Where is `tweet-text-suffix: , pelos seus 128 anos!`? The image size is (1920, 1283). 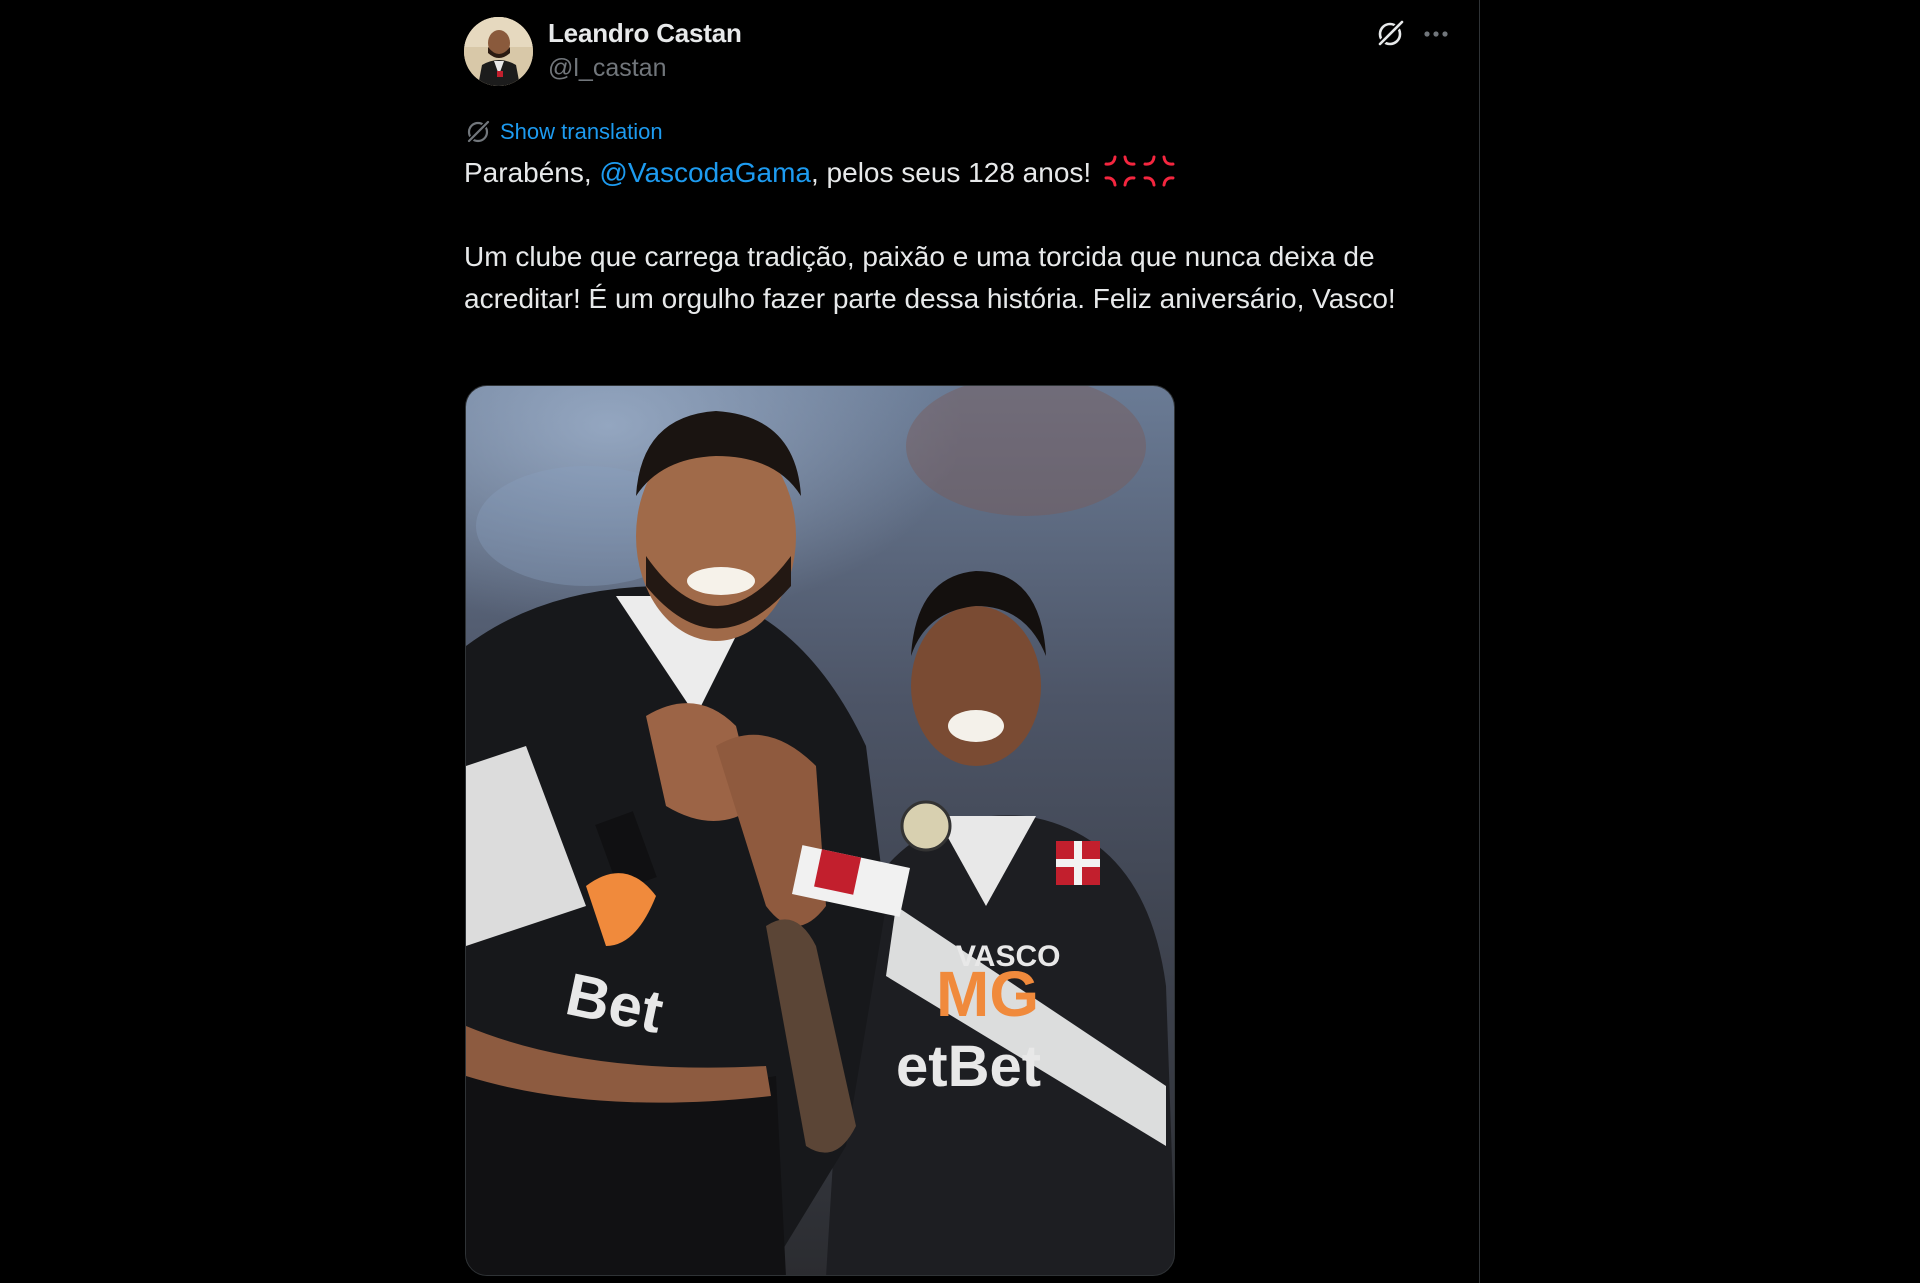 tweet-text-suffix: , pelos seus 128 anos! is located at coordinates (951, 172).